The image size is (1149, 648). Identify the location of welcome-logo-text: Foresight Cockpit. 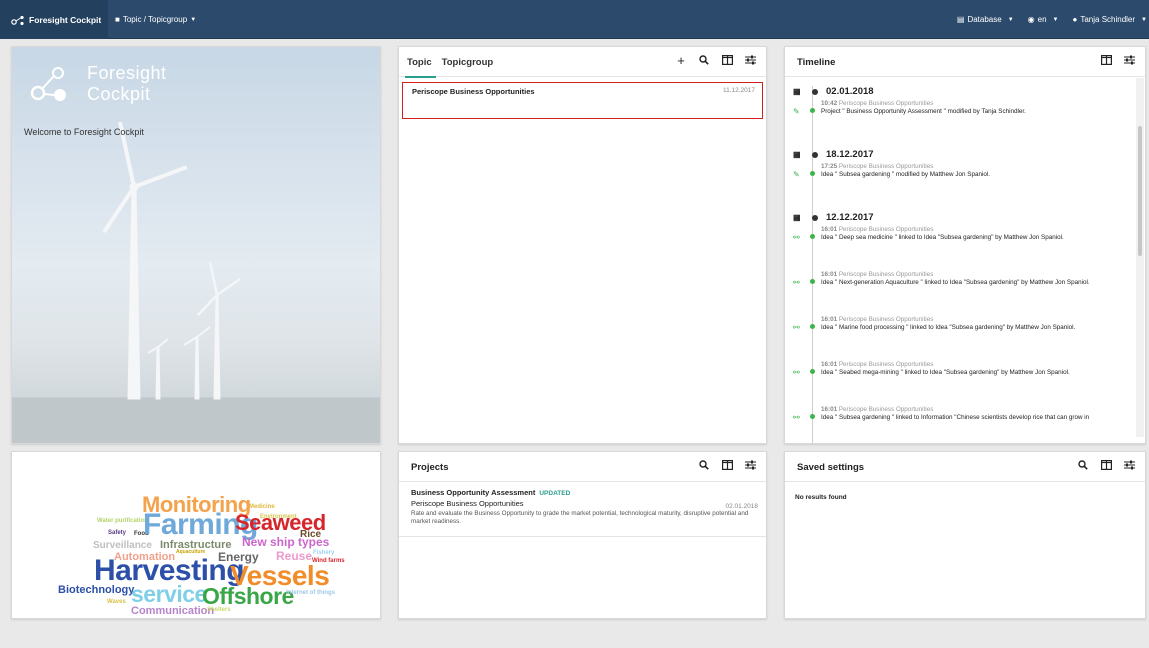
(127, 84).